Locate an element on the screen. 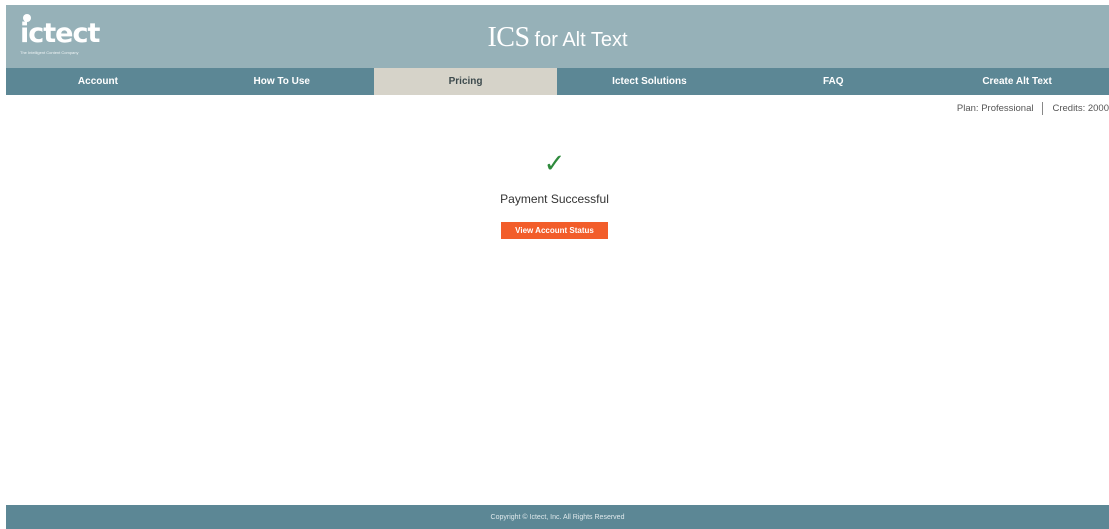 This screenshot has height=529, width=1109. plan-label: Plan: Professional is located at coordinates (995, 108).